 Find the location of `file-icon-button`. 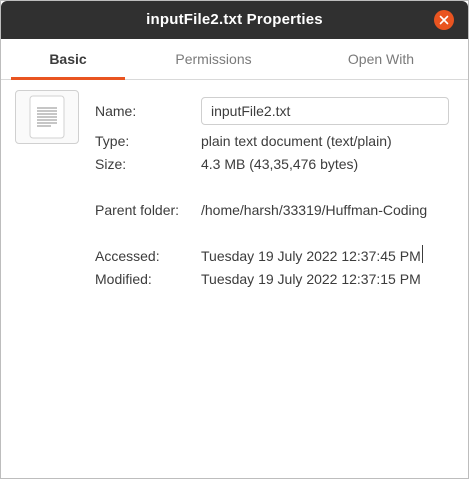

file-icon-button is located at coordinates (47, 117).